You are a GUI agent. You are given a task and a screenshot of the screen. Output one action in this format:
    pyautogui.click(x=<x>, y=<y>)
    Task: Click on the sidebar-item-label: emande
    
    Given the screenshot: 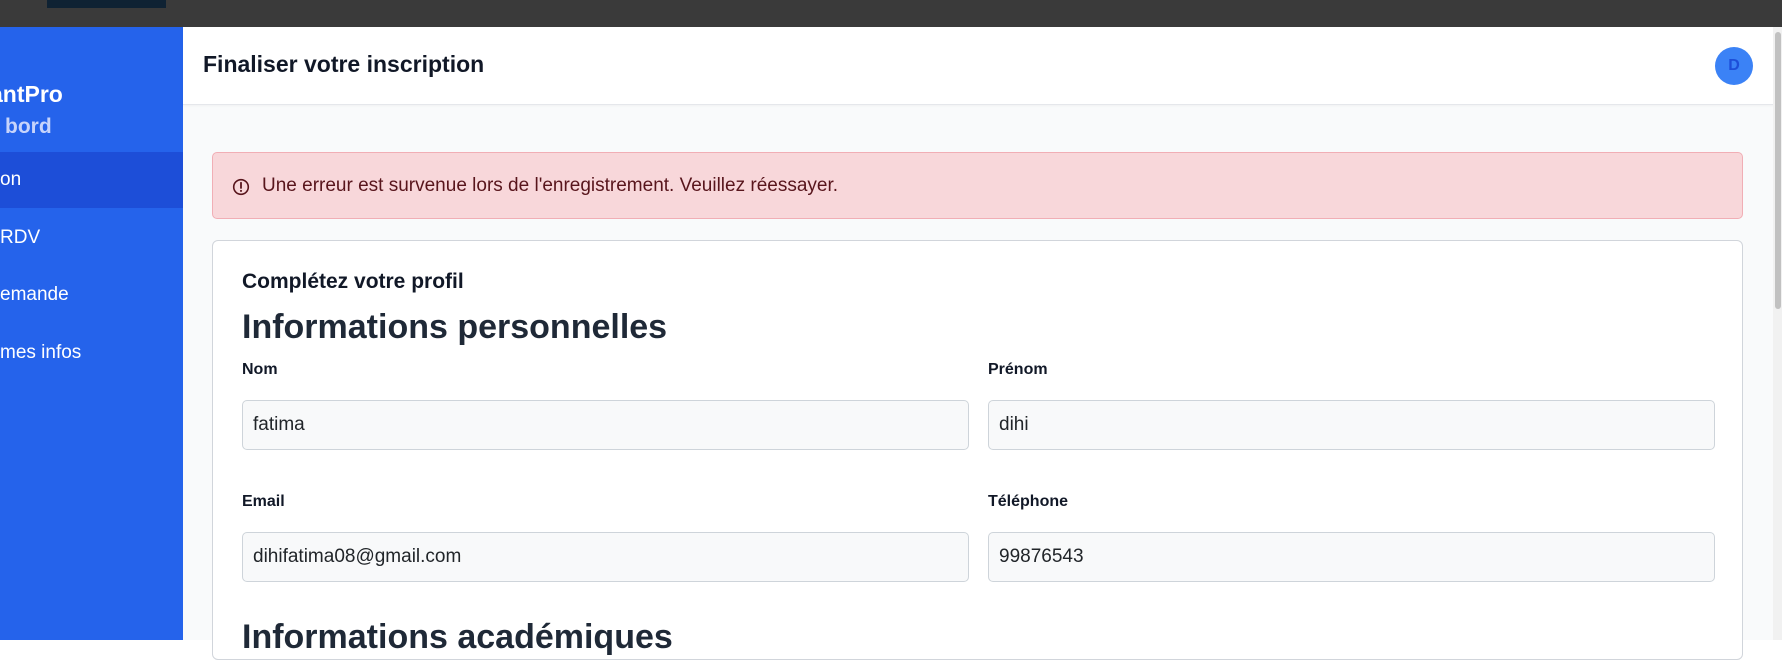 What is the action you would take?
    pyautogui.click(x=34, y=294)
    